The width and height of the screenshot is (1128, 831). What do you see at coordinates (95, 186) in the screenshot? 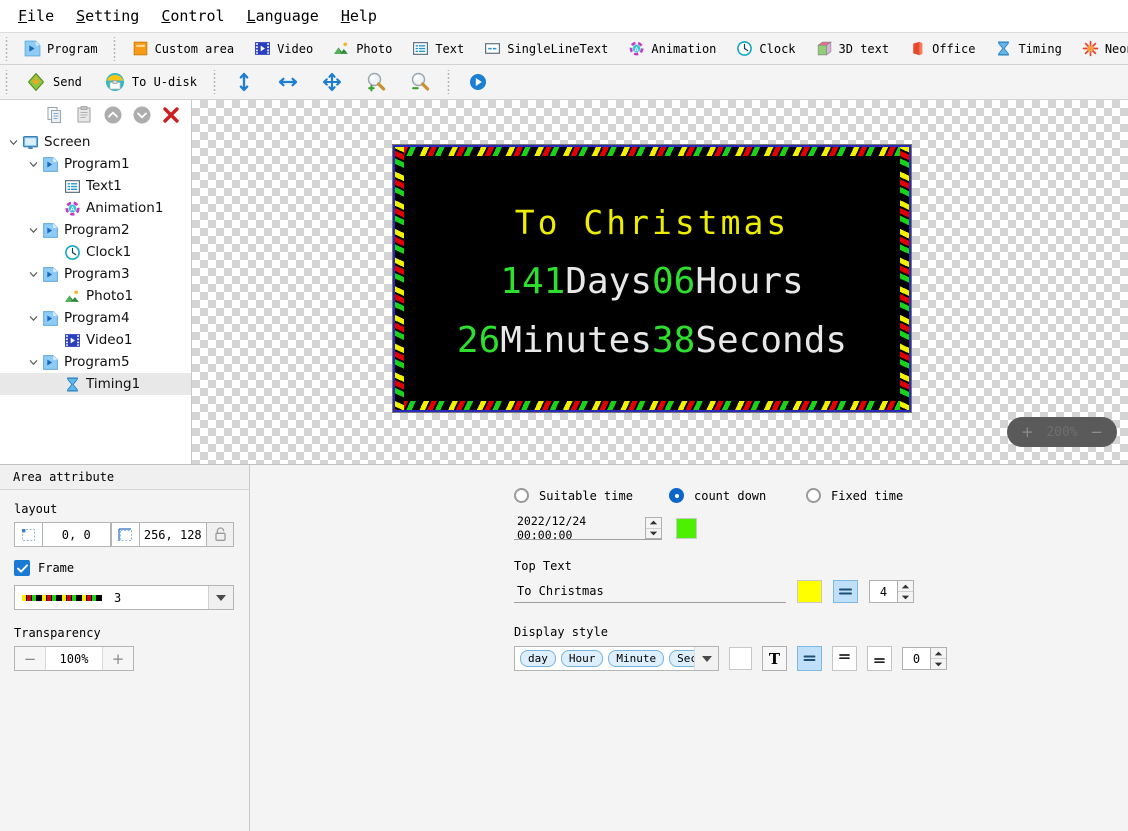
I see `tree-item-text1: Text1` at bounding box center [95, 186].